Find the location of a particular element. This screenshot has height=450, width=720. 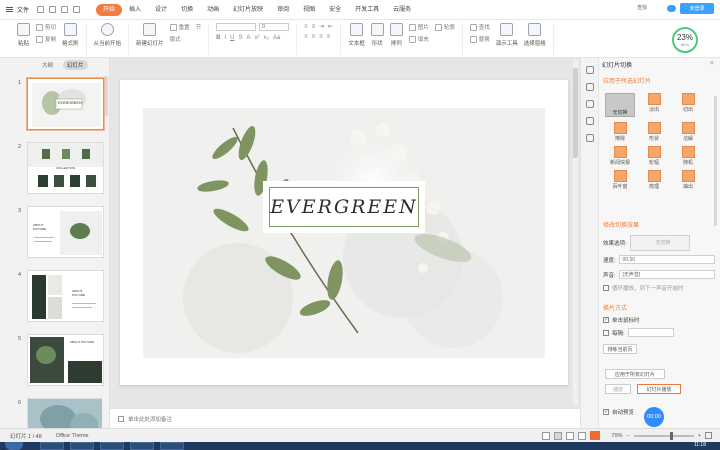

interval-checkbox is located at coordinates (606, 332).